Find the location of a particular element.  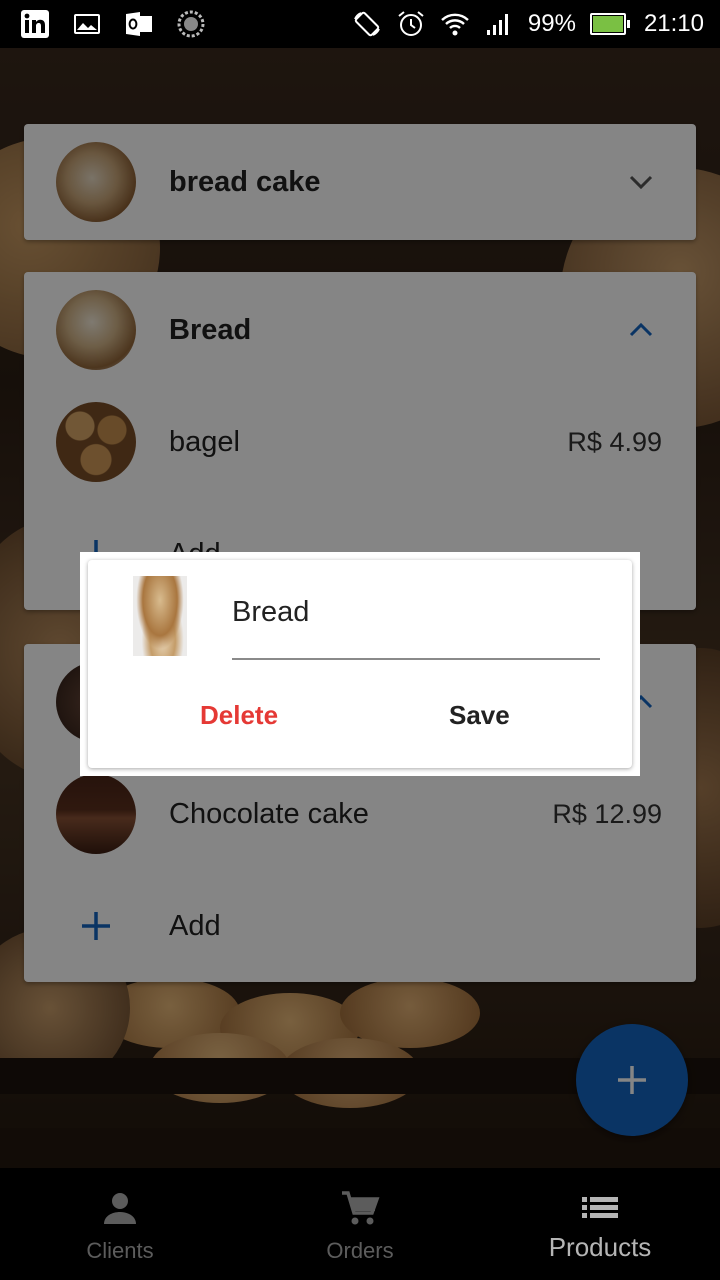

battery-icon is located at coordinates (609, 24).